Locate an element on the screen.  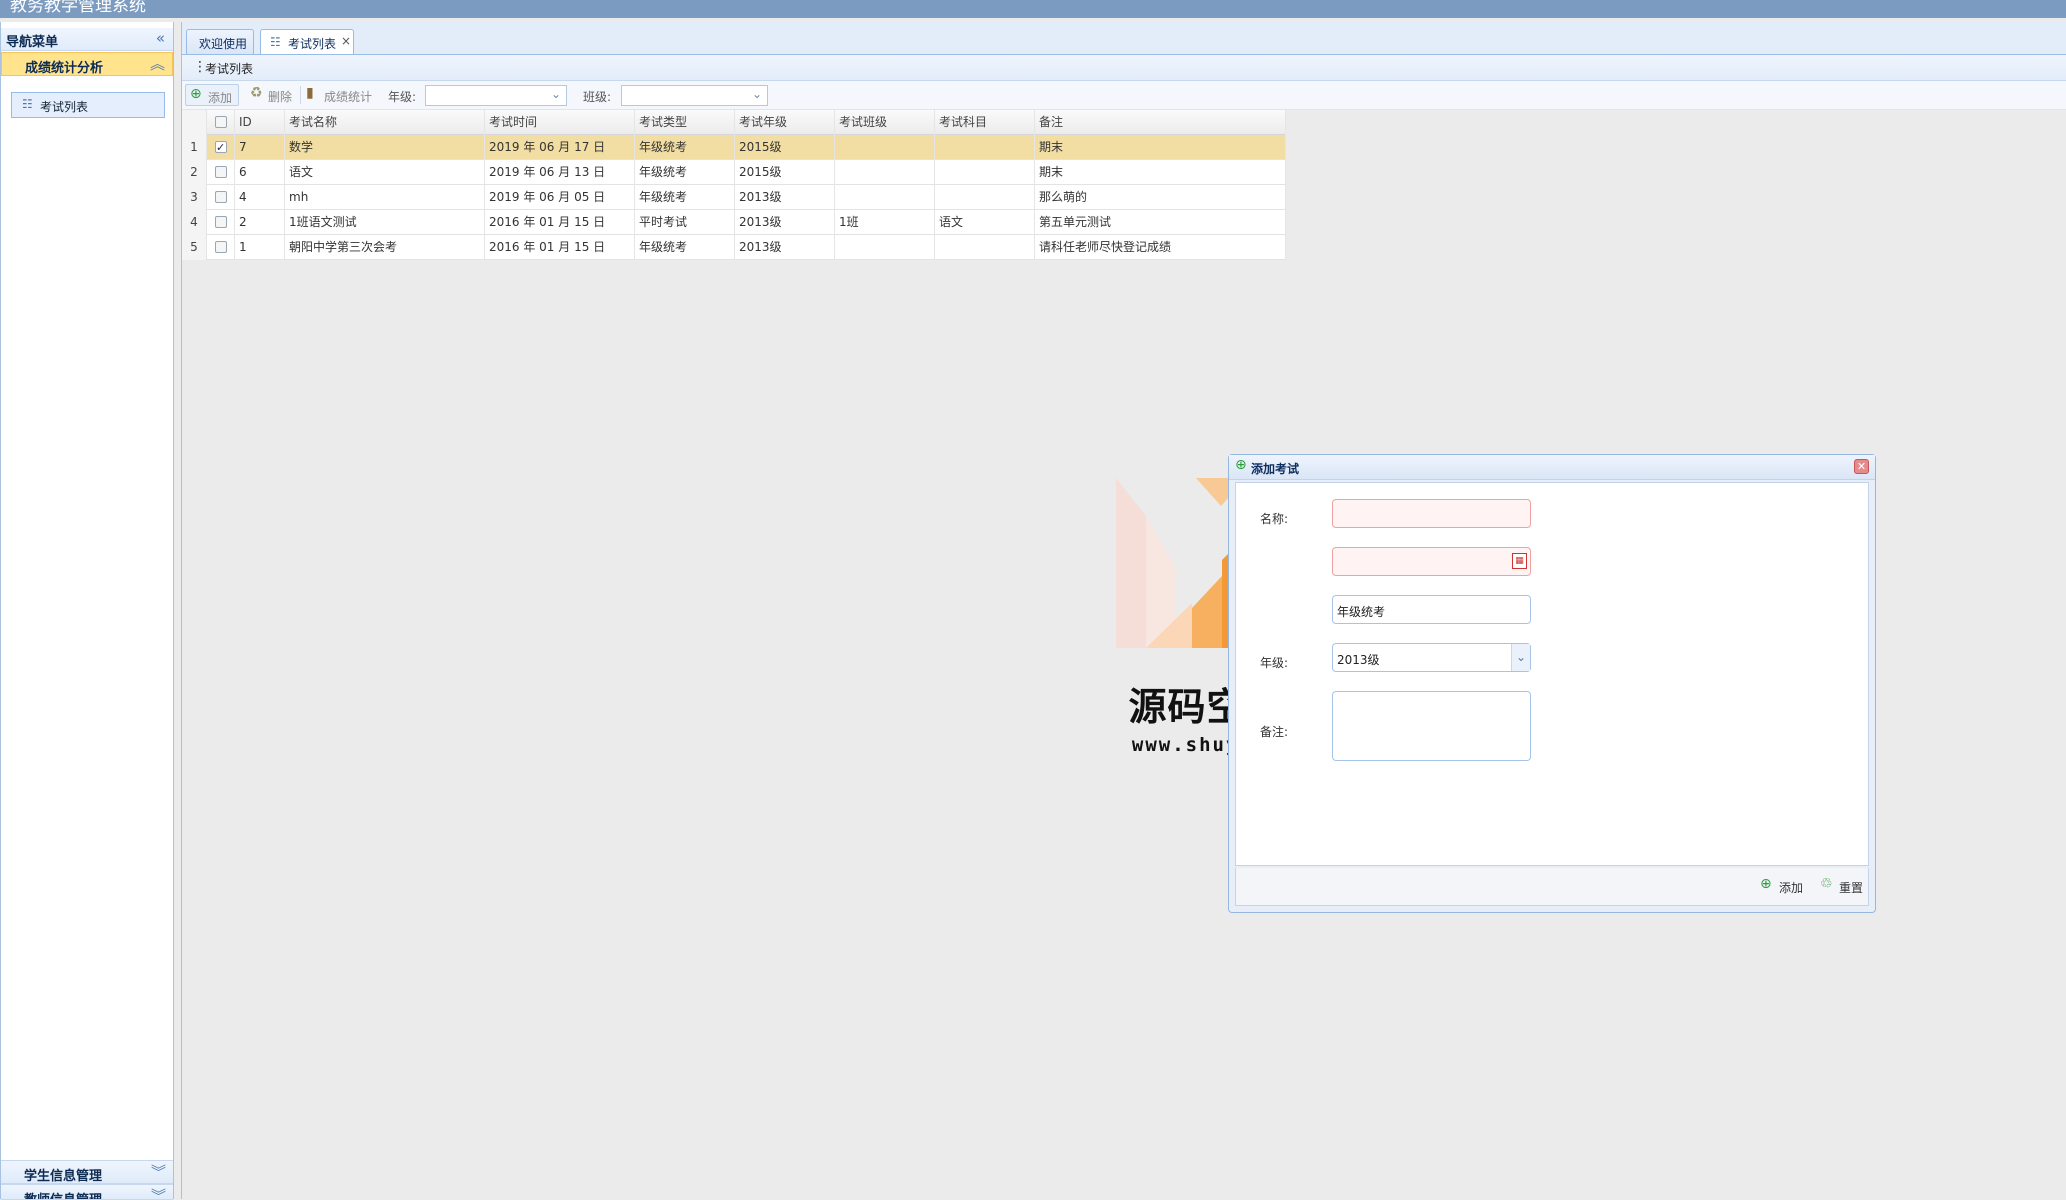
table-cell-id: 2 is located at coordinates (260, 222).